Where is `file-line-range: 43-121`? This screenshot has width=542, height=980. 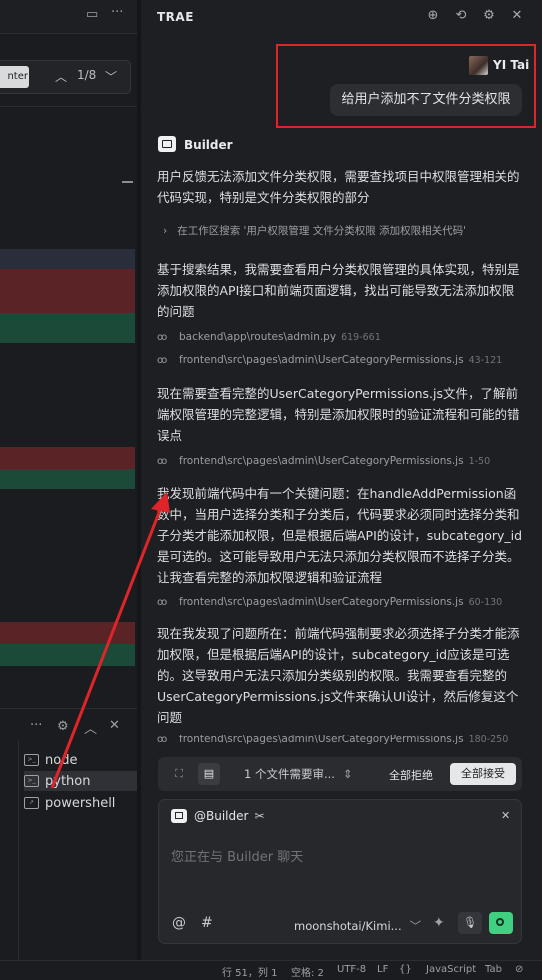
file-line-range: 43-121 is located at coordinates (485, 360).